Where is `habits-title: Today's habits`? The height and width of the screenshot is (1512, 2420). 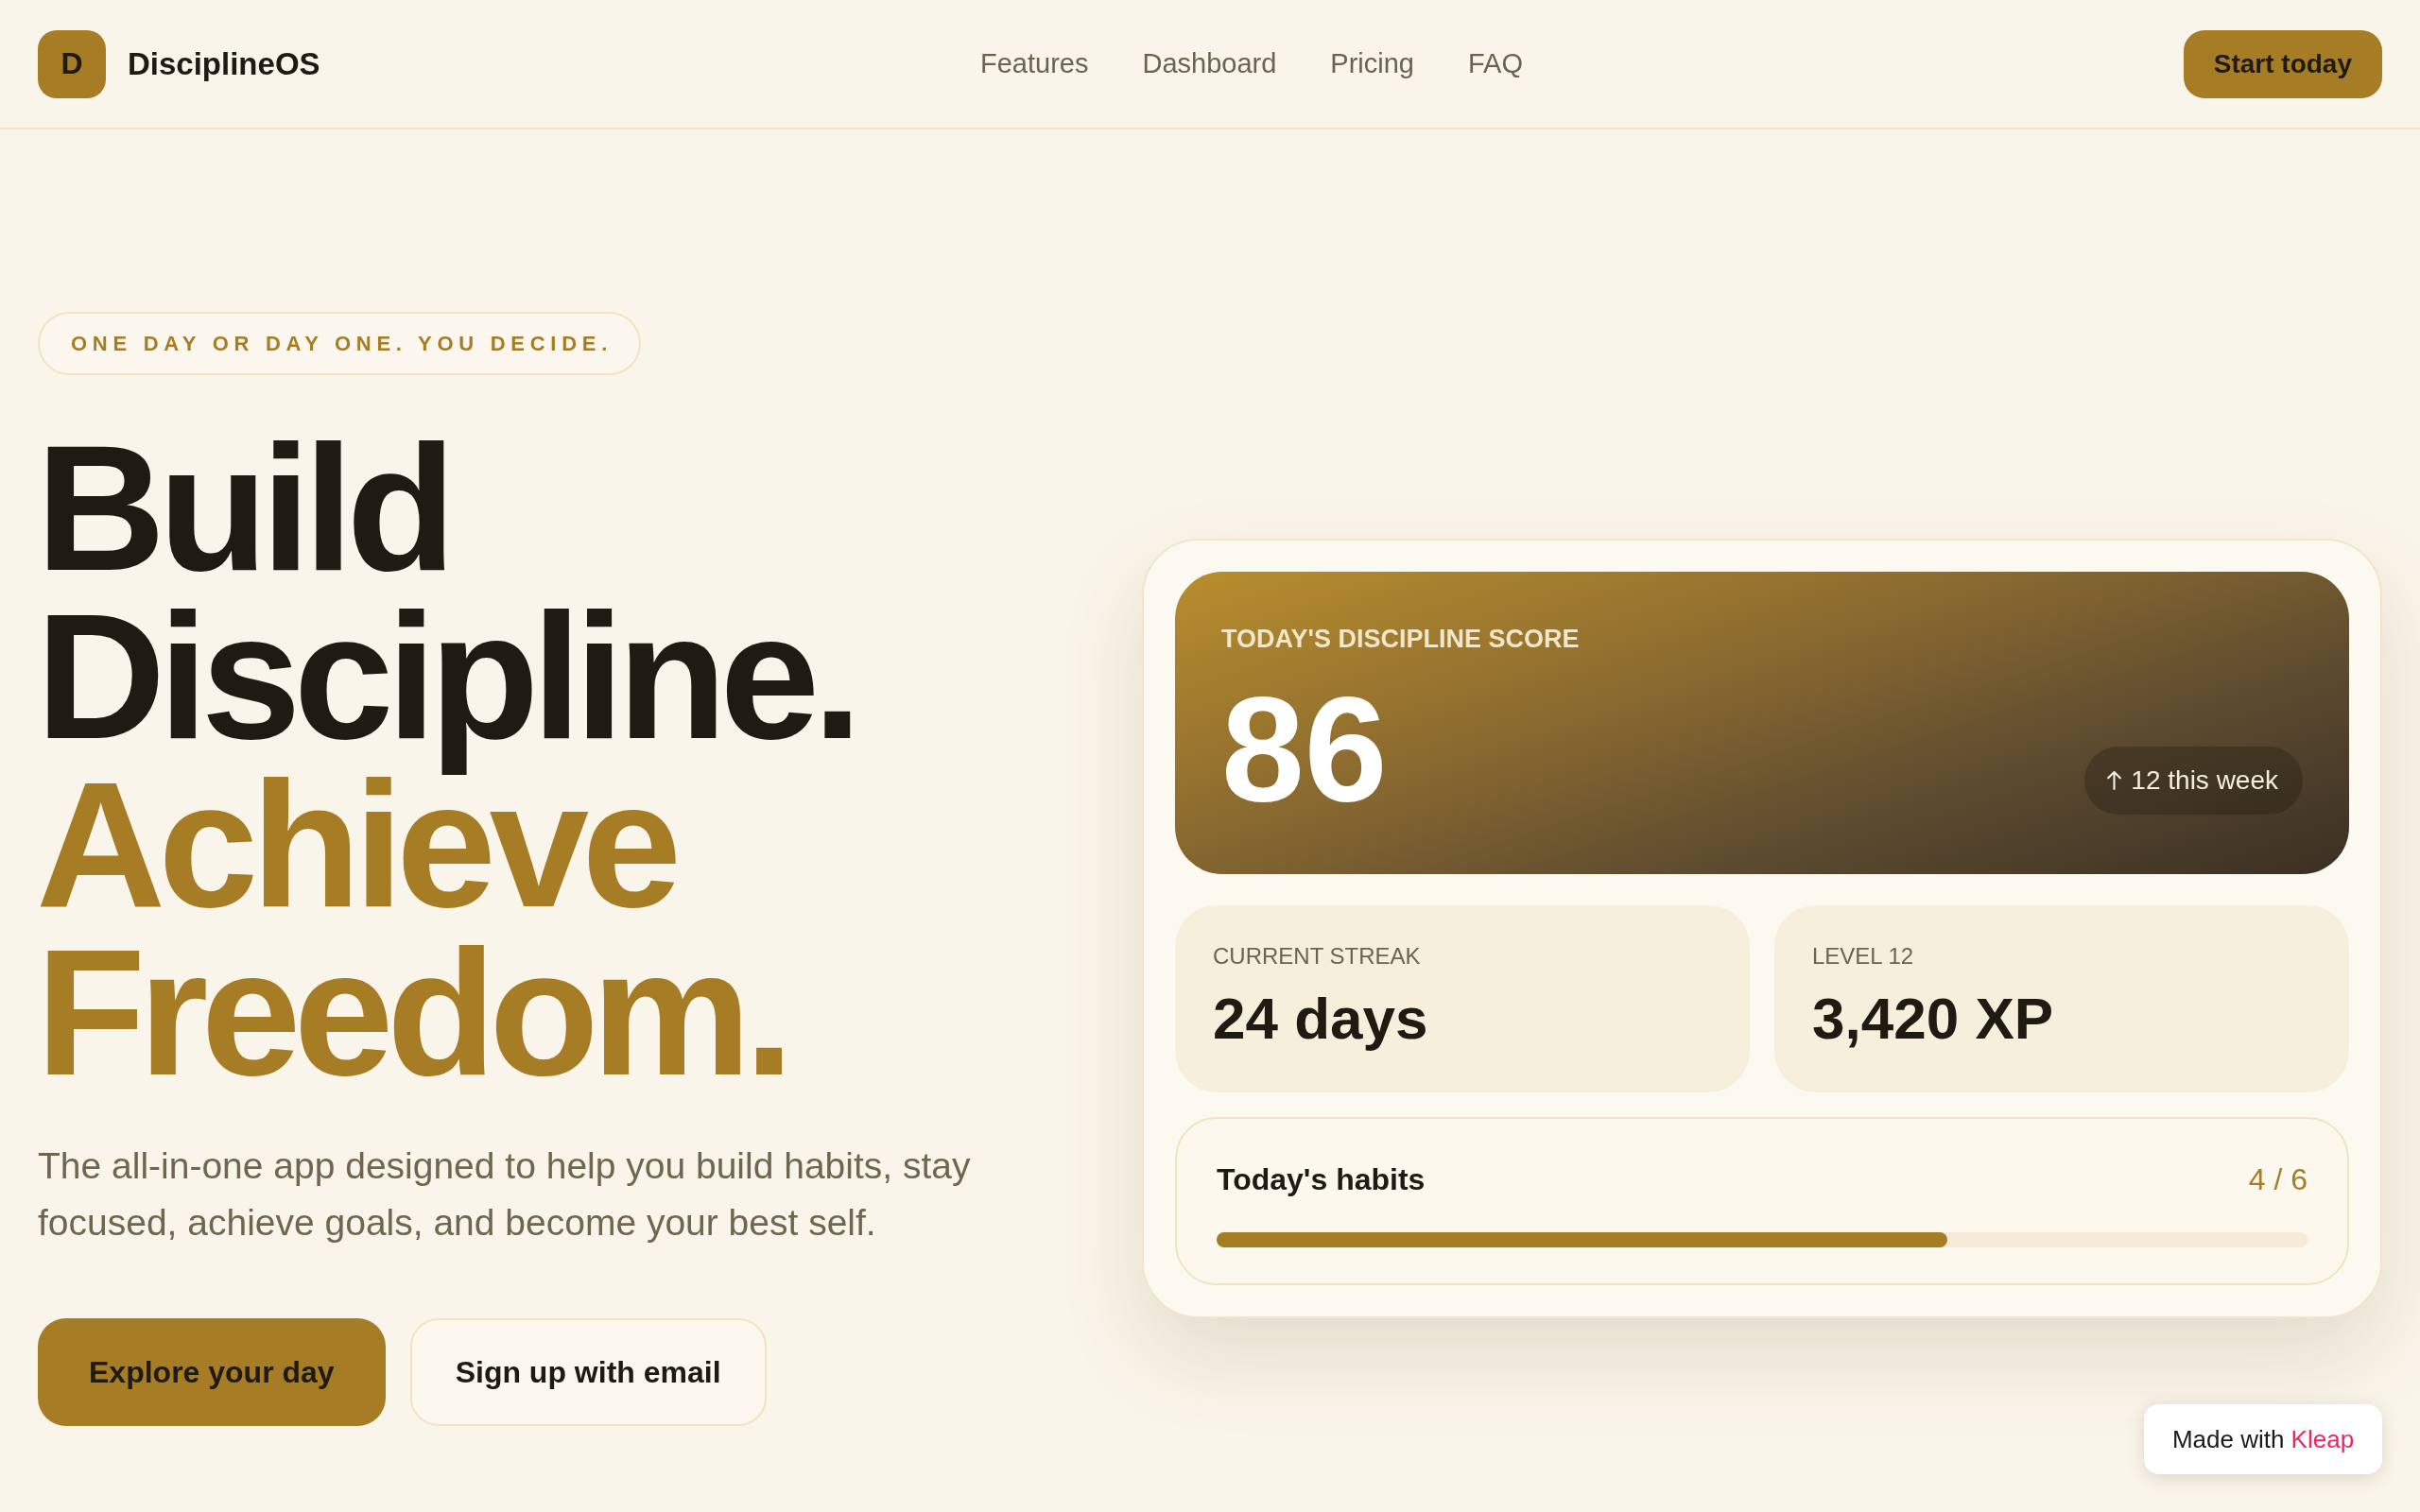
habits-title: Today's habits is located at coordinates (1321, 1179).